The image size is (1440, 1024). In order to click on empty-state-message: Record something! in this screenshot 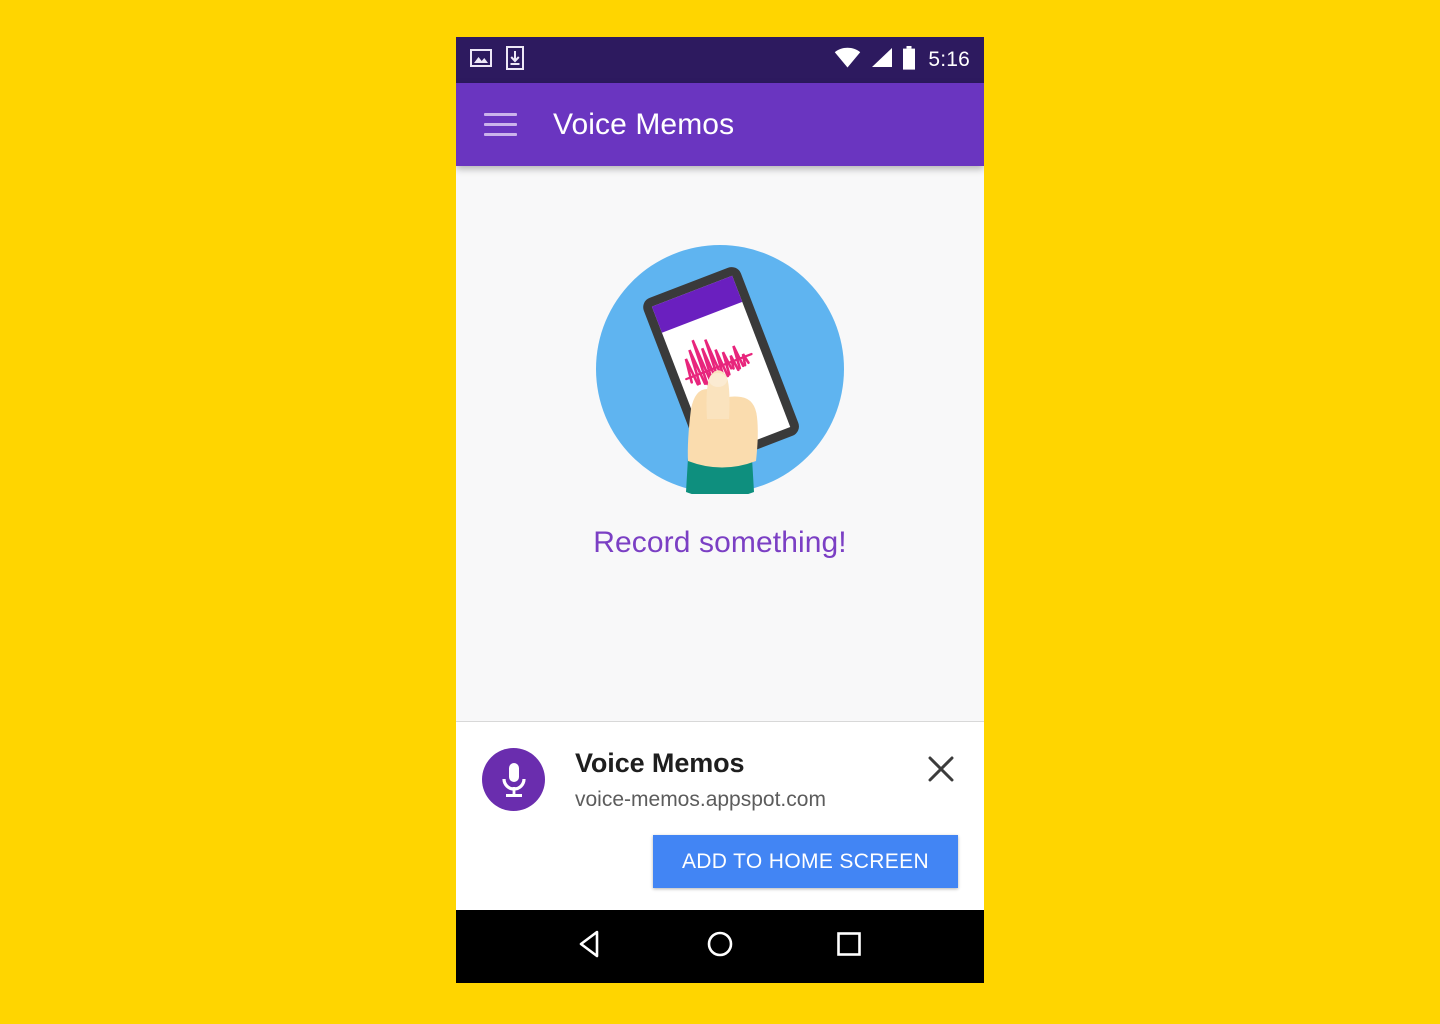, I will do `click(720, 542)`.